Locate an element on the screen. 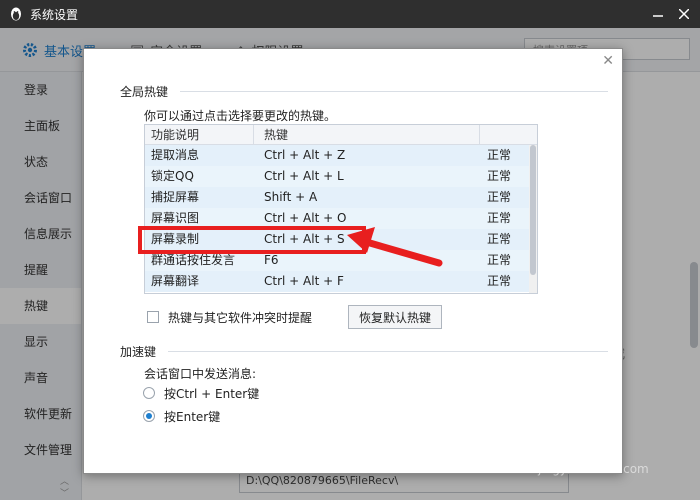  table-row: 锁定QQ Ctrl + Alt + L 正常 is located at coordinates (341, 176).